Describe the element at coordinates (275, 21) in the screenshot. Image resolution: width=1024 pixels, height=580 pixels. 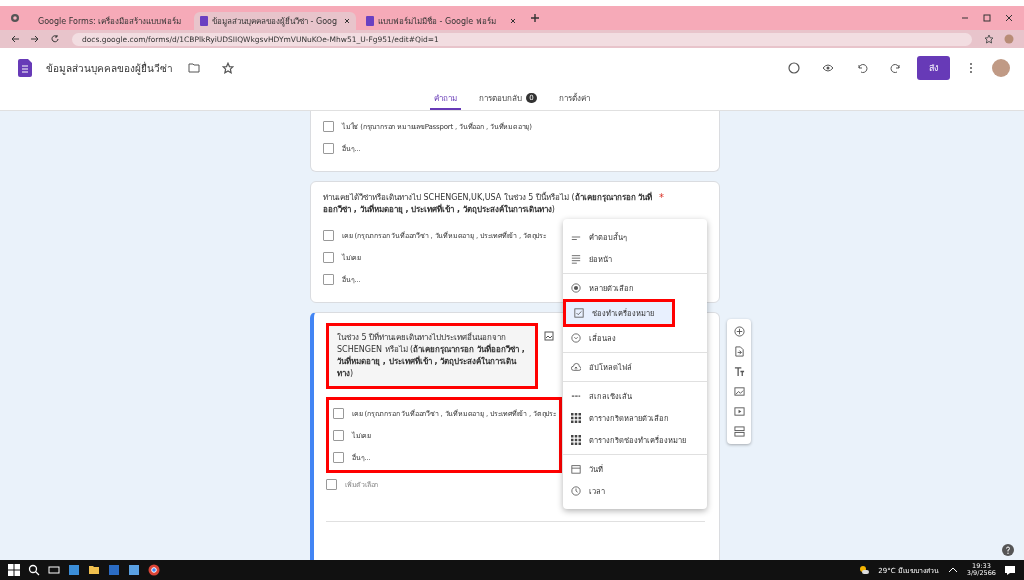
I see `browser-tab: ข้อมูลส่วนบุคคลของผู้ยื่นวีซ่า - Goog` at that location.